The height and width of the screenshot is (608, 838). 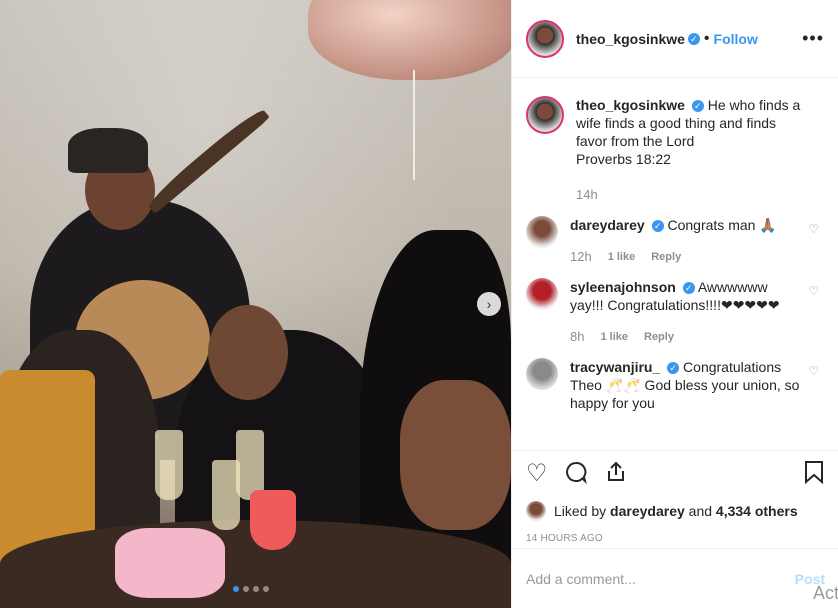 I want to click on comment-username: tracywanjiru_, so click(x=615, y=367).